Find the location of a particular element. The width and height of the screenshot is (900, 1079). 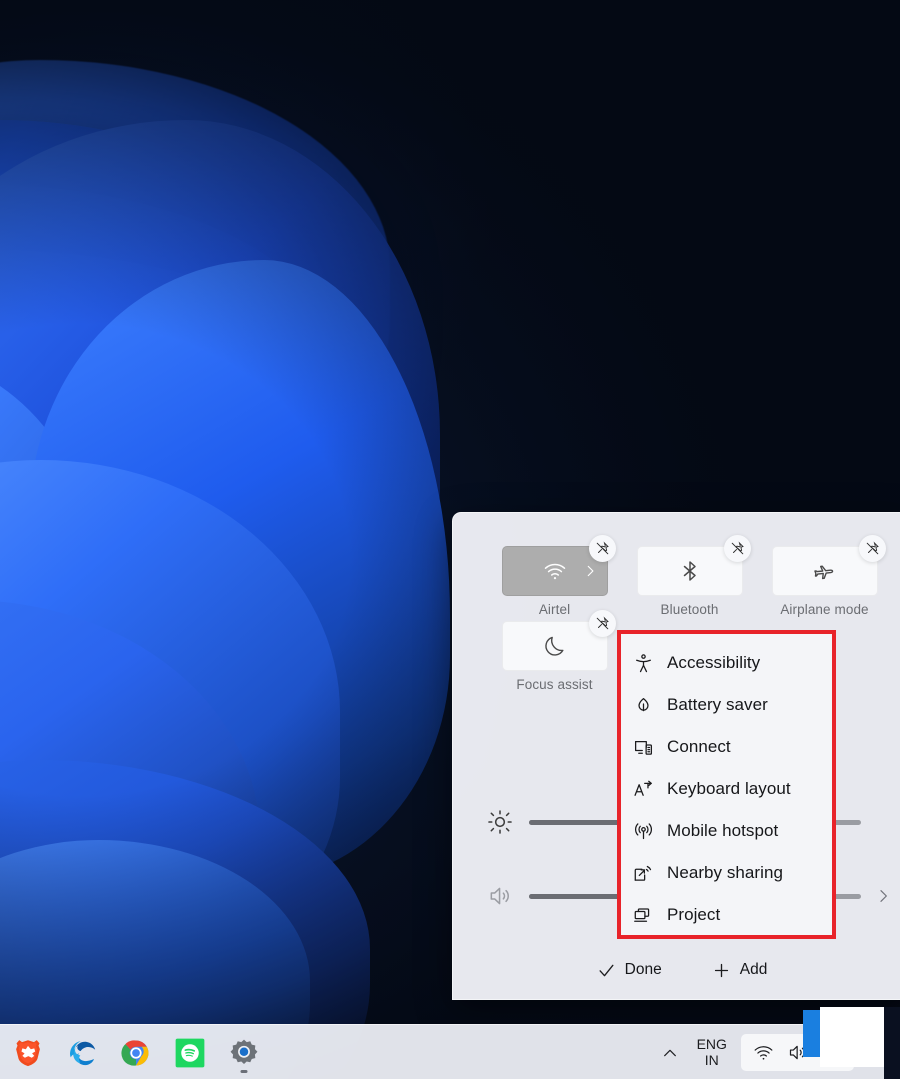

keyboard-layout-icon is located at coordinates (643, 788).